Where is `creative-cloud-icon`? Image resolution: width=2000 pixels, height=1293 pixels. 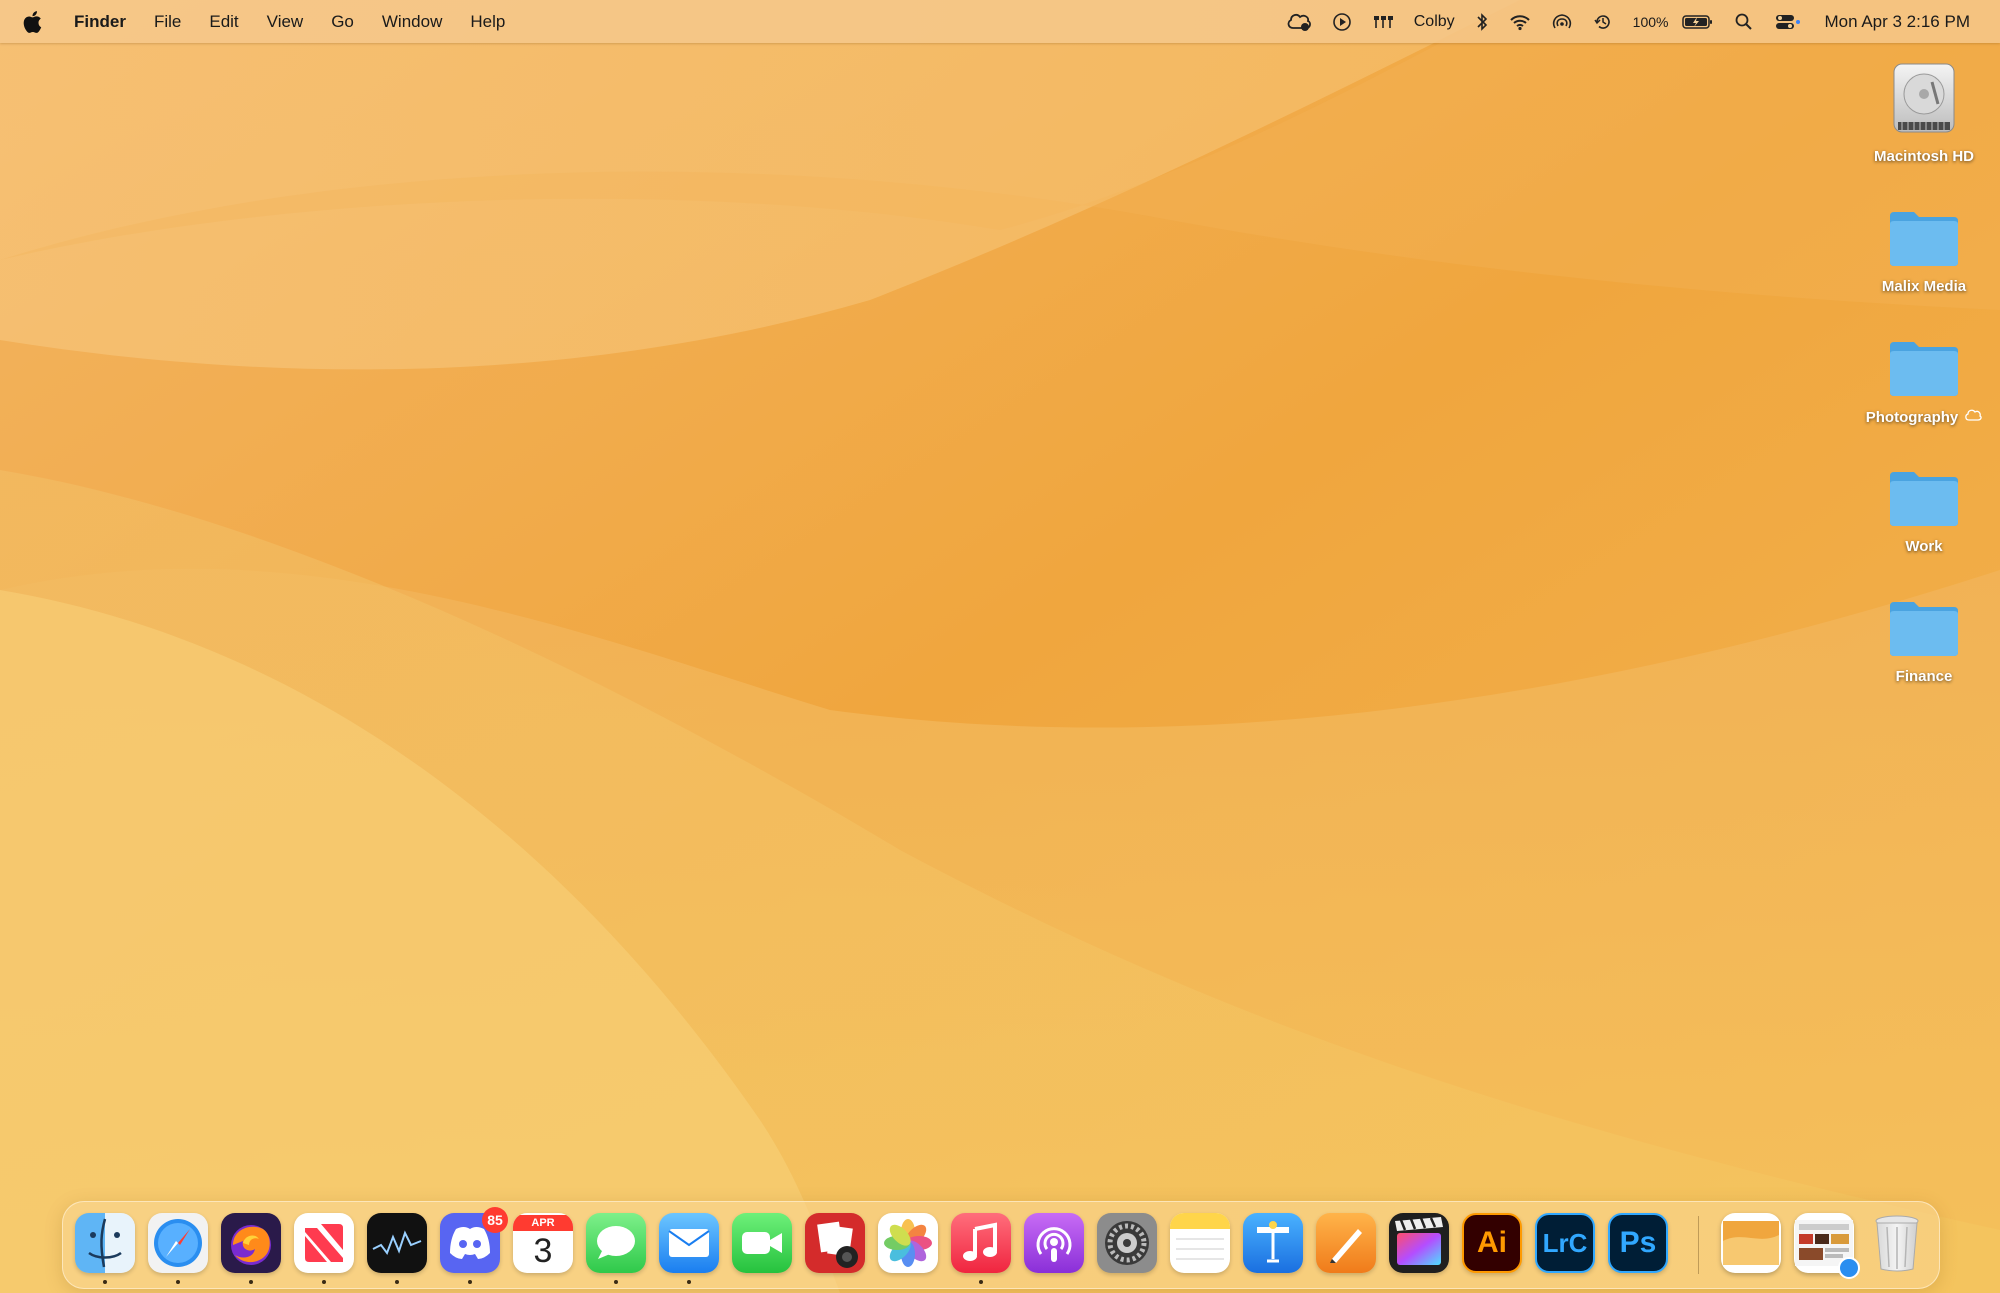
creative-cloud-icon is located at coordinates (1299, 21).